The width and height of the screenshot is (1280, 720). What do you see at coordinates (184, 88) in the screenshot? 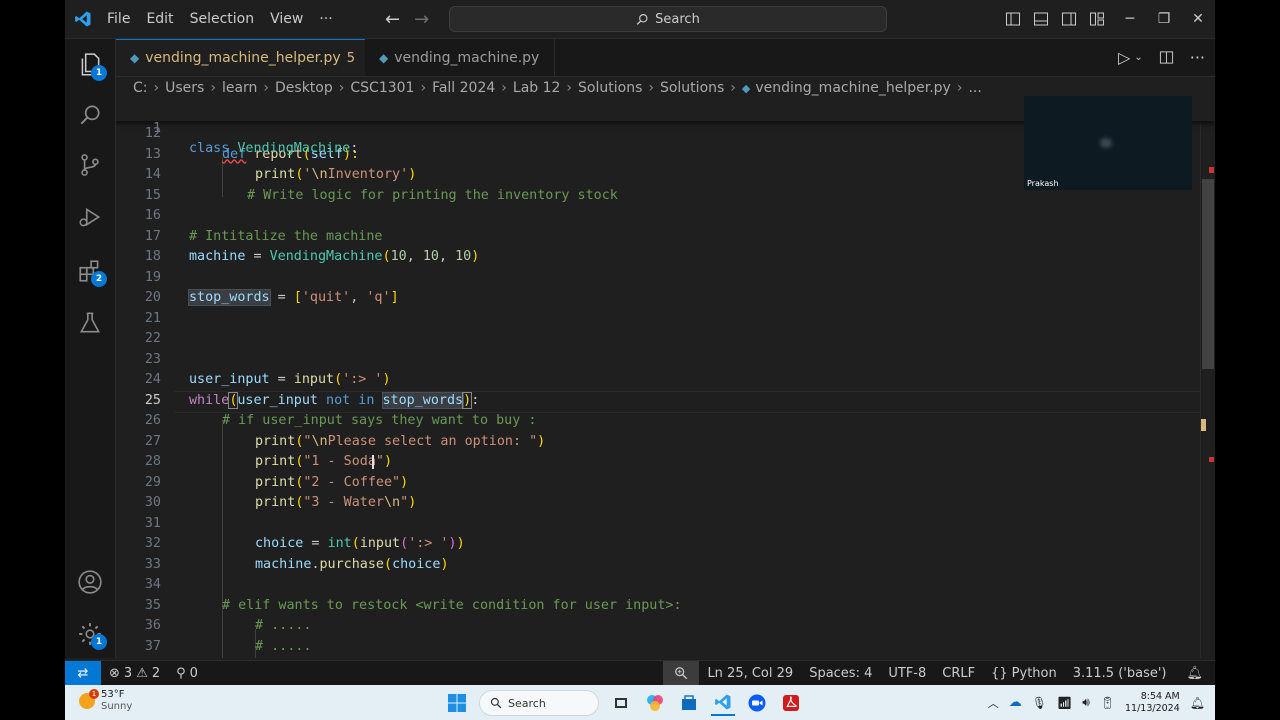
I see `breadcrumb-item: Users` at bounding box center [184, 88].